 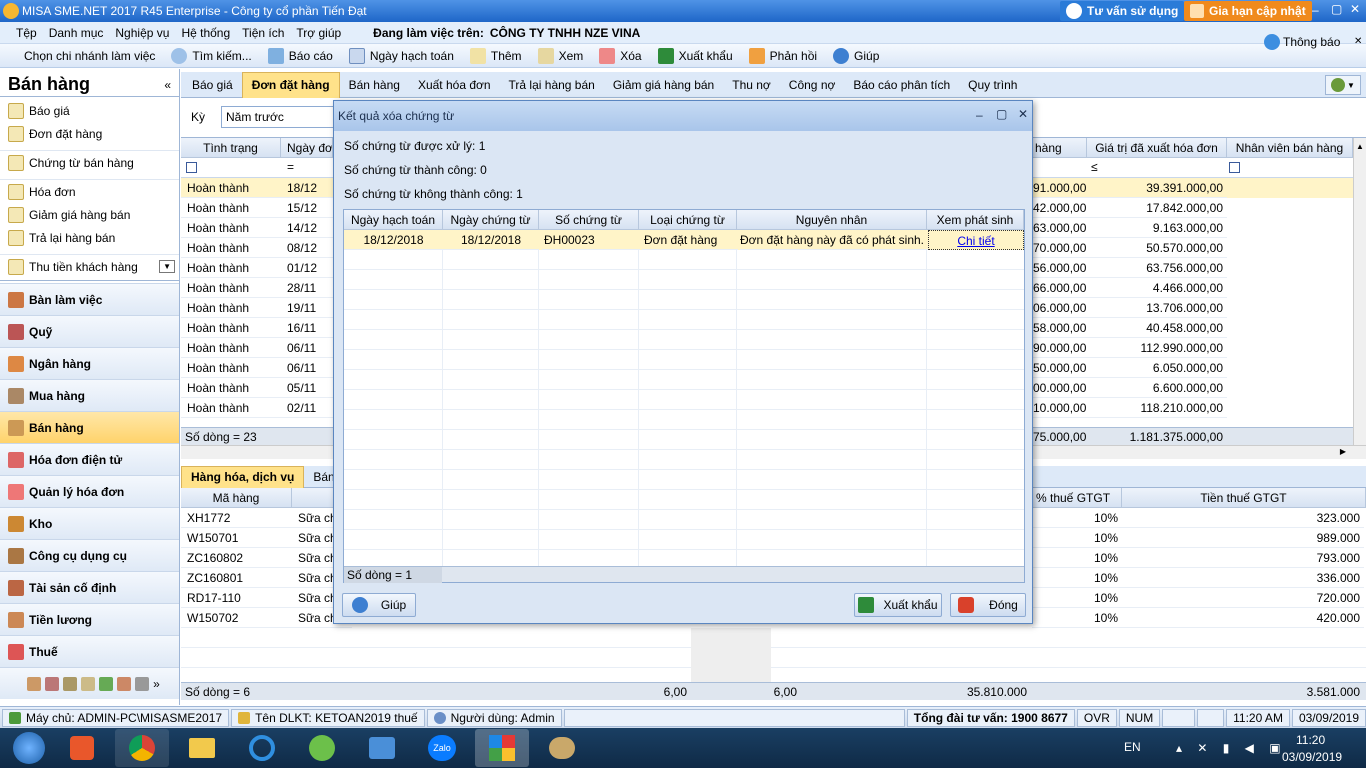 What do you see at coordinates (663, 85) in the screenshot?
I see `tab-discount: Giảm giá hàng bán` at bounding box center [663, 85].